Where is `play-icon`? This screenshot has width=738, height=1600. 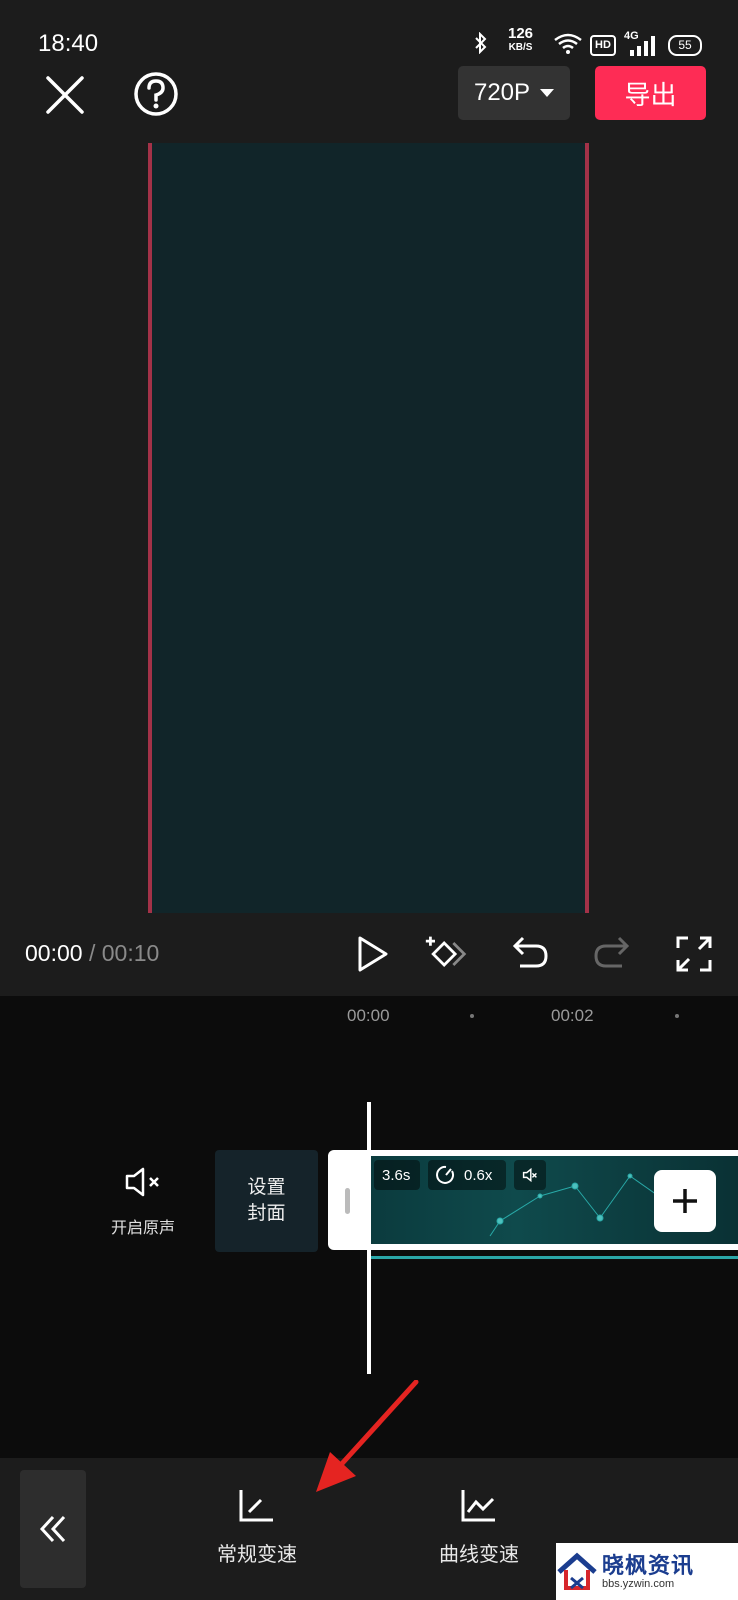
play-icon is located at coordinates (373, 954).